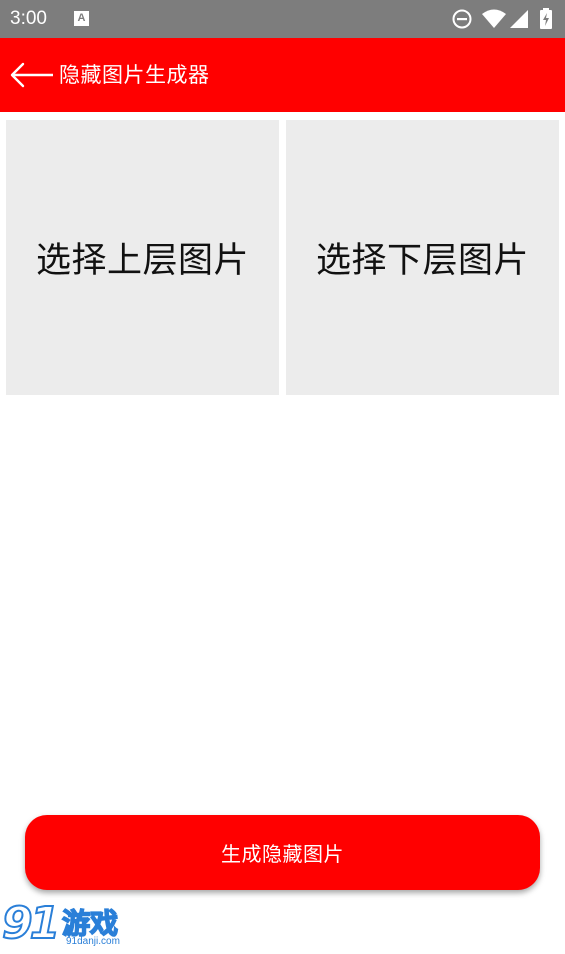 The image size is (565, 954). What do you see at coordinates (519, 19) in the screenshot?
I see `signal-icon` at bounding box center [519, 19].